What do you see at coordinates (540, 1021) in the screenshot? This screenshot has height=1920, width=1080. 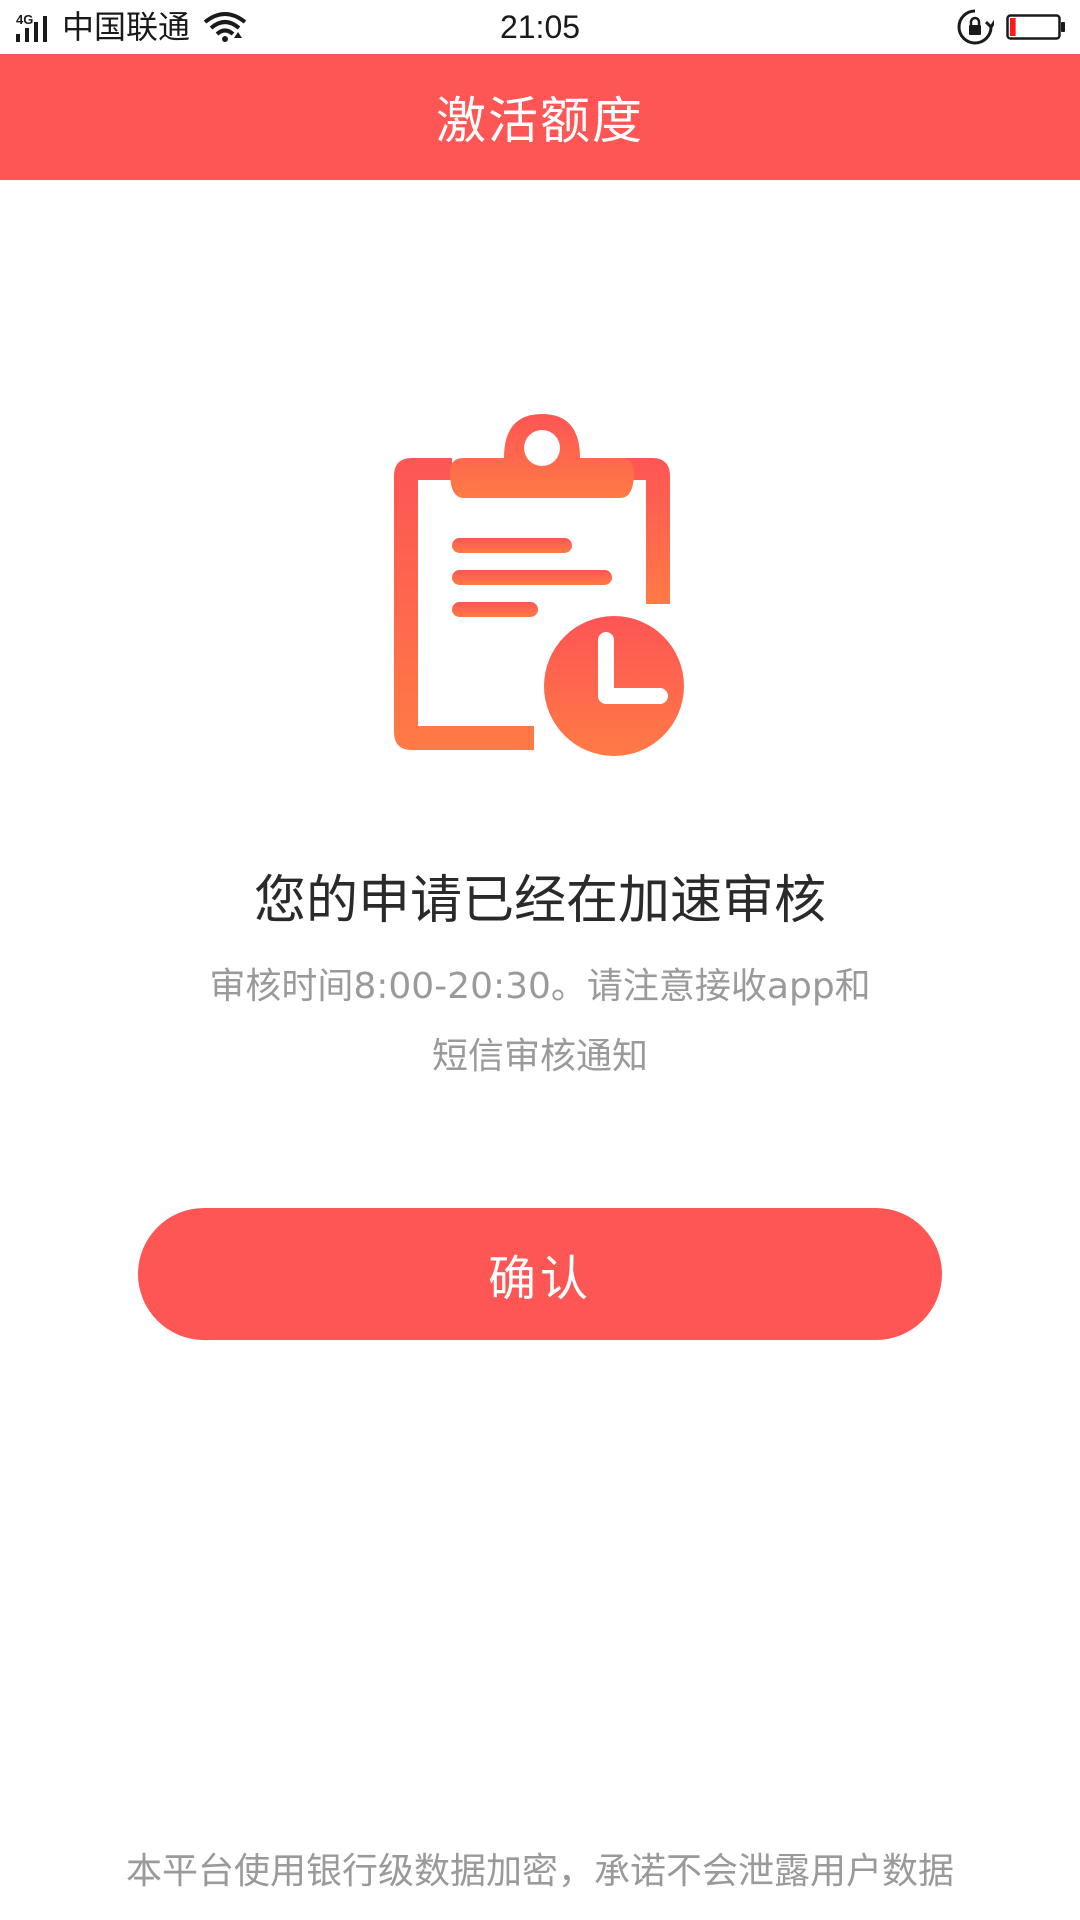 I see `review-time-note: 审核时间8:00-20:30。请注意接收app和短信审核通知` at bounding box center [540, 1021].